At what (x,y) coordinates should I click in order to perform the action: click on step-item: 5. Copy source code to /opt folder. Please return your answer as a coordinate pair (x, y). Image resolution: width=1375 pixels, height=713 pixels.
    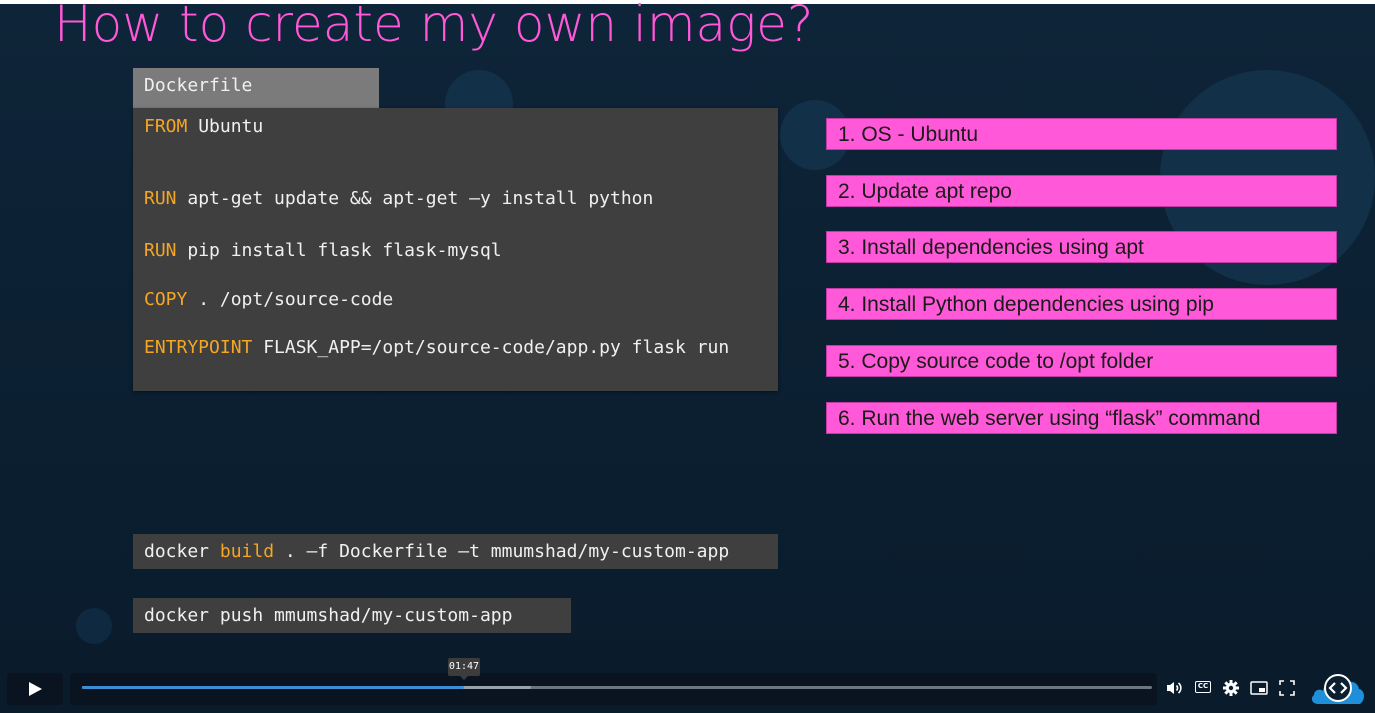
    Looking at the image, I should click on (1081, 361).